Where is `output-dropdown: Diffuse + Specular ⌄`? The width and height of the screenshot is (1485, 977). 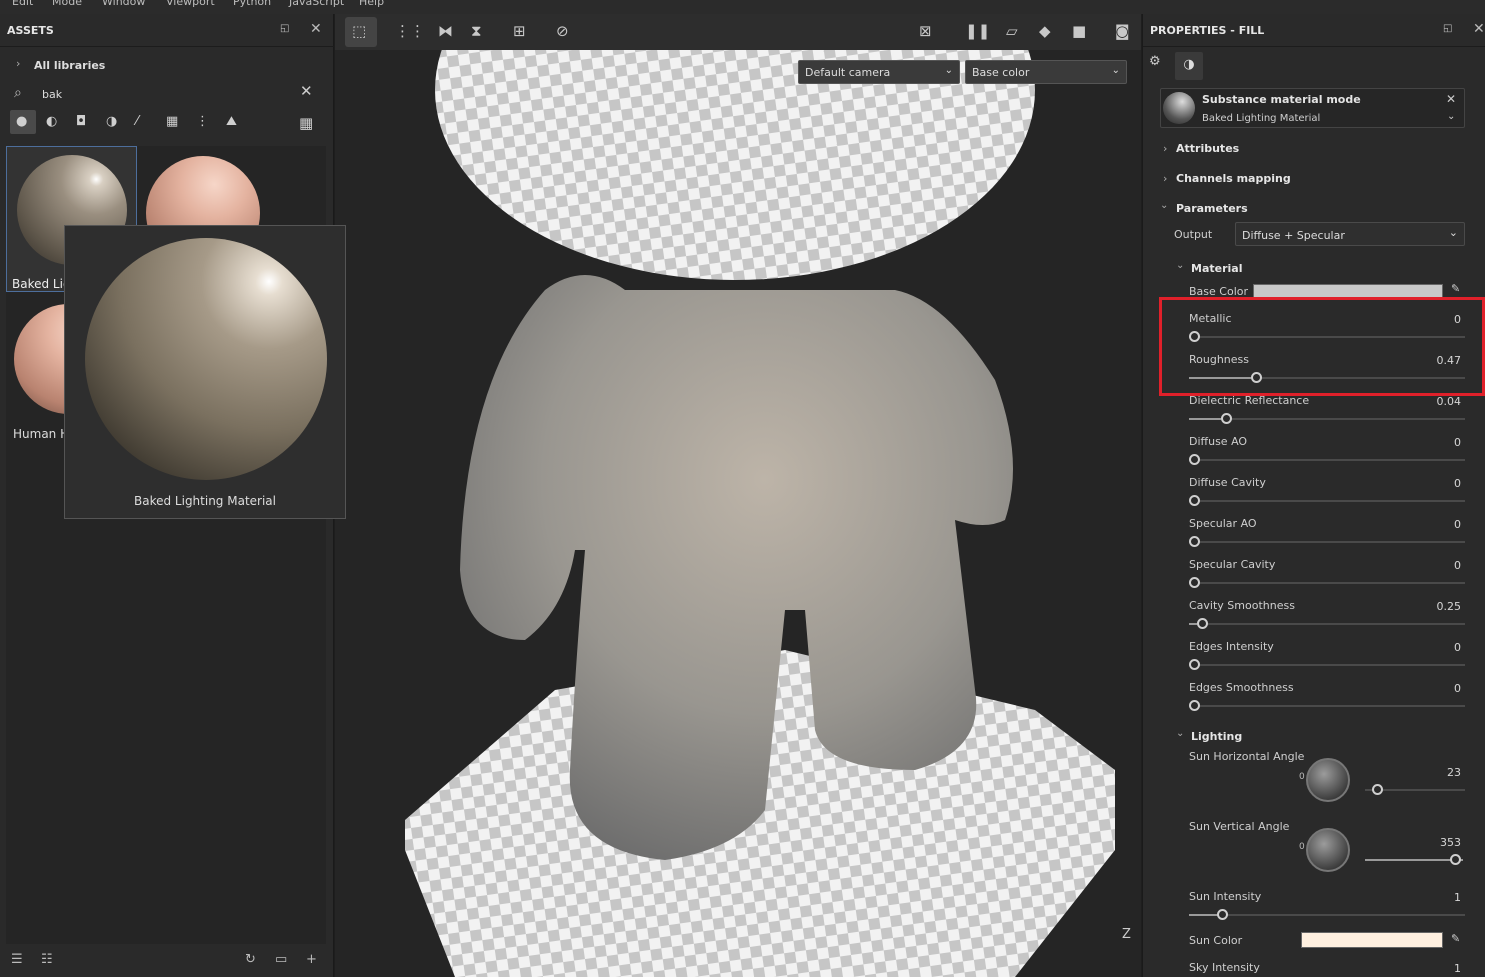 output-dropdown: Diffuse + Specular ⌄ is located at coordinates (1350, 234).